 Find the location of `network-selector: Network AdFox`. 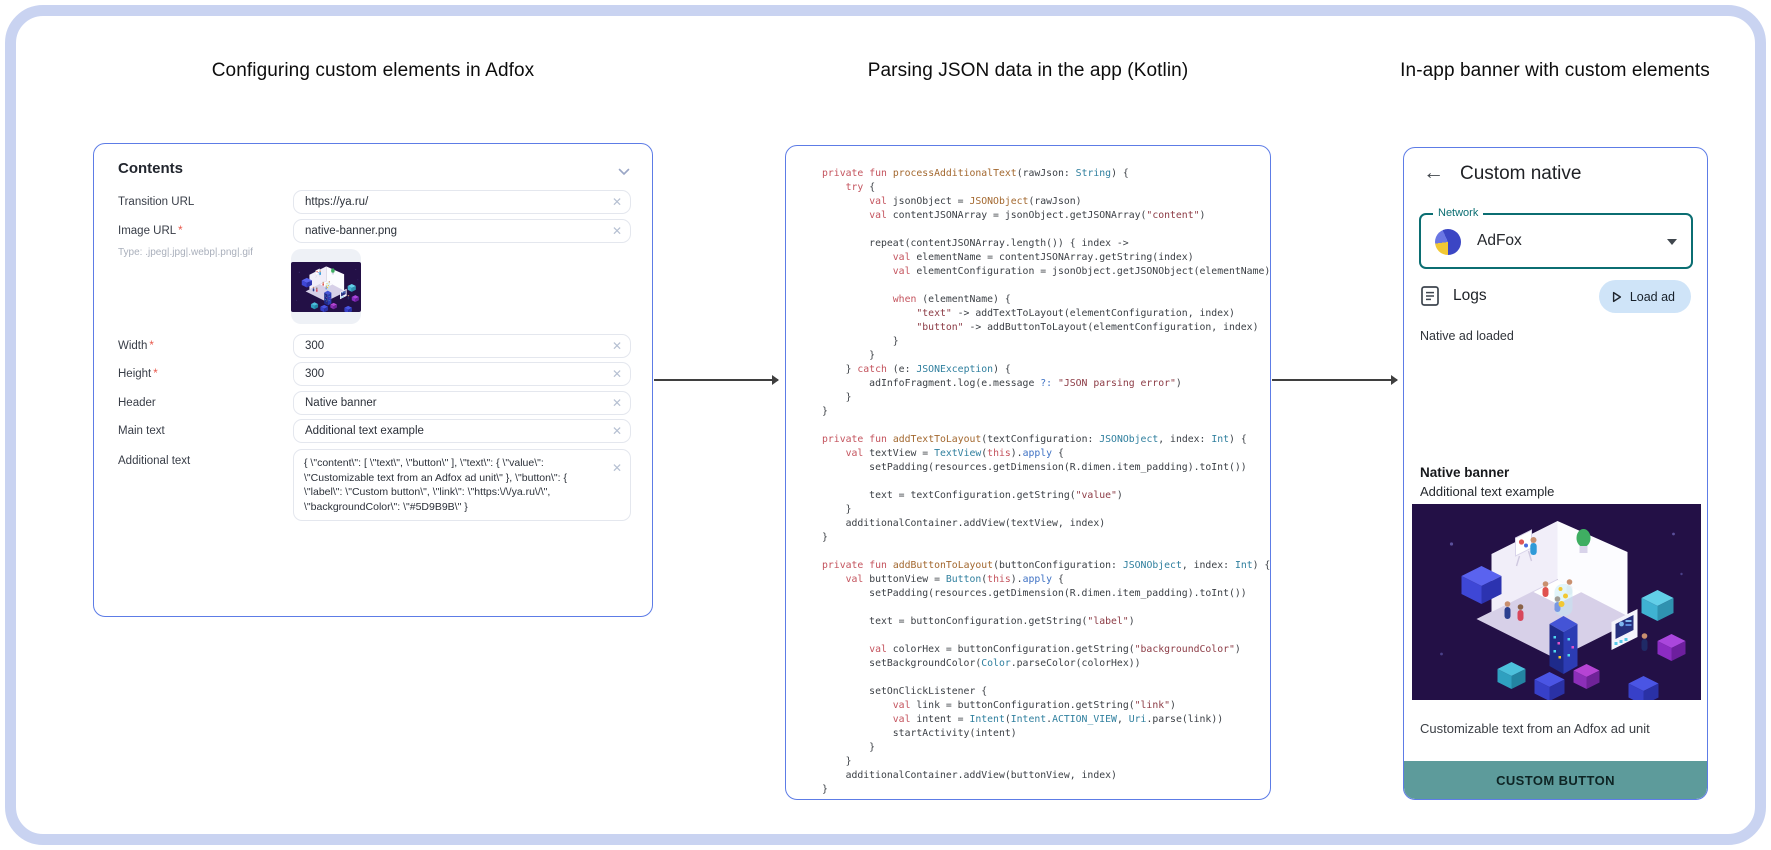

network-selector: Network AdFox is located at coordinates (1556, 238).